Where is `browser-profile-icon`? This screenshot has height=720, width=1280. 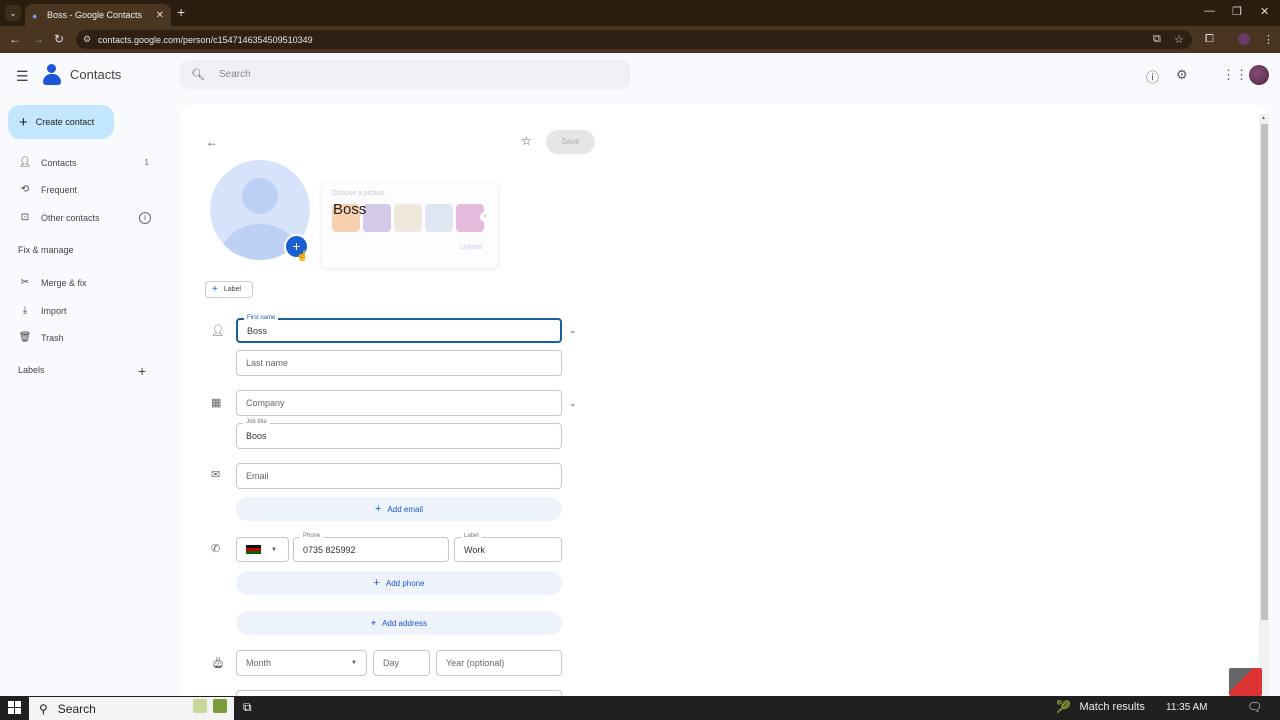
browser-profile-icon is located at coordinates (1244, 39).